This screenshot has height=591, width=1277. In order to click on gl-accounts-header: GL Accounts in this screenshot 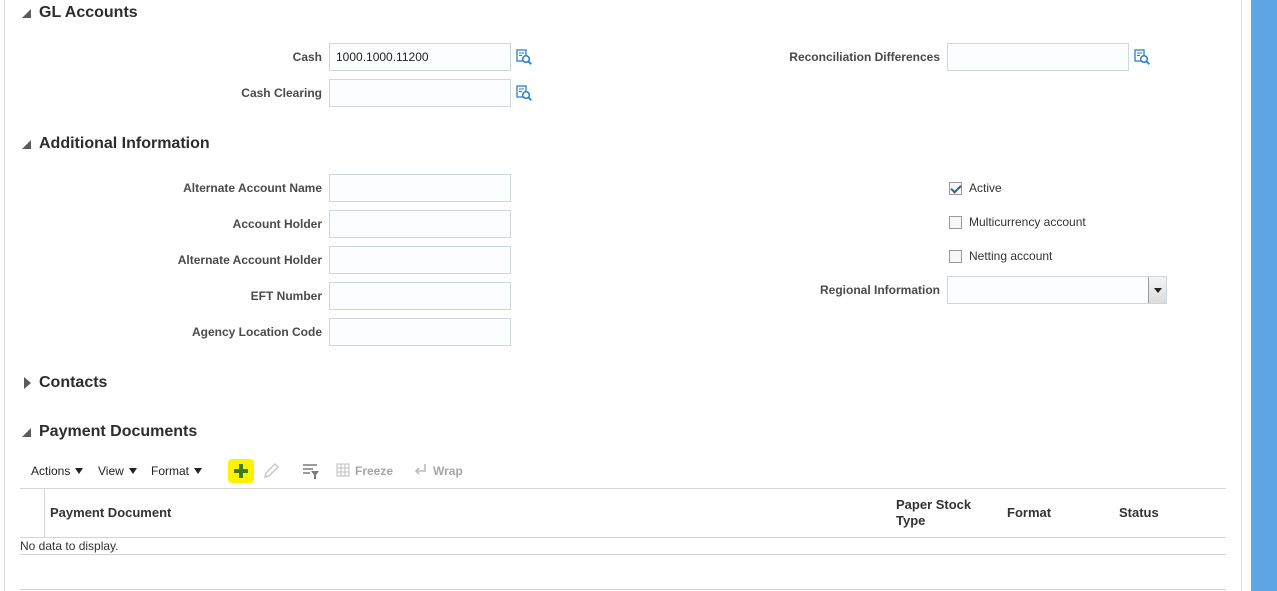, I will do `click(79, 13)`.